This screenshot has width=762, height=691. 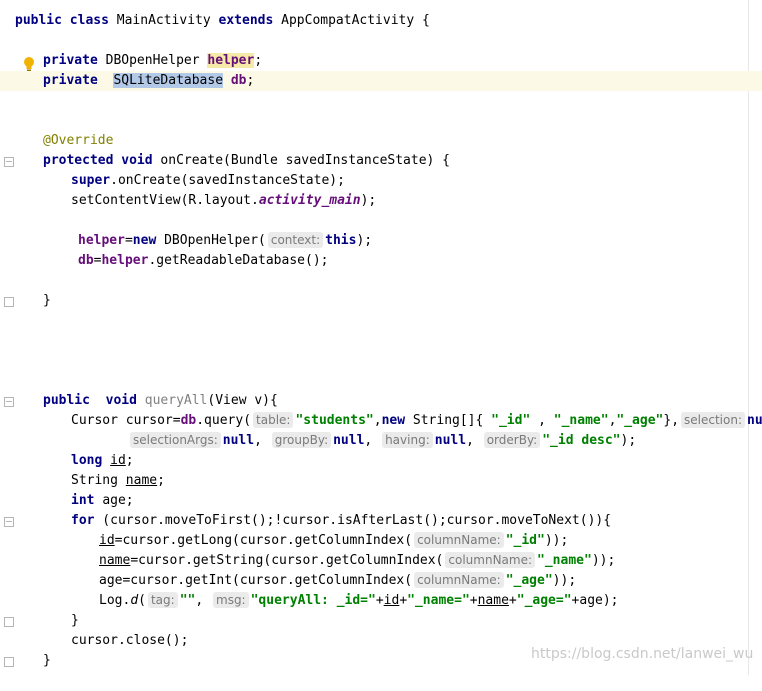 What do you see at coordinates (407, 440) in the screenshot?
I see `param-hint: having:` at bounding box center [407, 440].